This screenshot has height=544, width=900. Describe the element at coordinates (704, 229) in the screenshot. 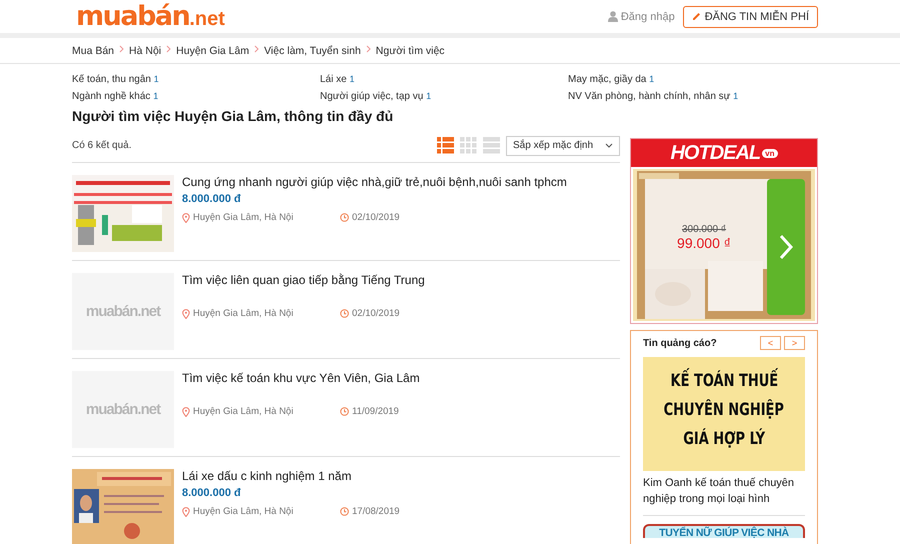

I see `old-price: 300.000 ₫` at that location.